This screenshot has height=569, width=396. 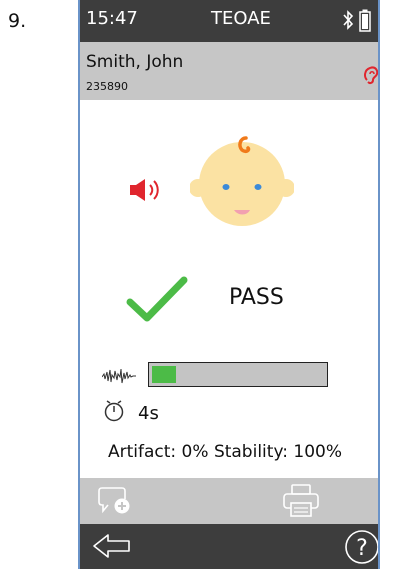 I want to click on add-comment-icon, so click(x=116, y=502).